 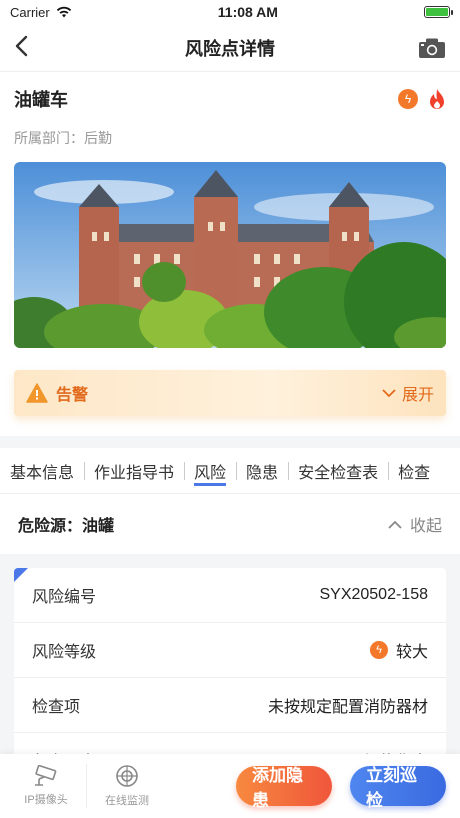 I want to click on online-monitor-button: 在线监测, so click(x=127, y=786).